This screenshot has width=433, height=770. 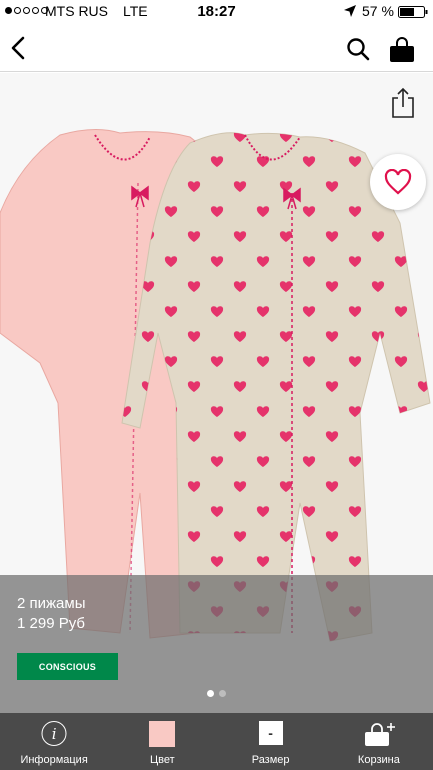 I want to click on tab-cart-label: Корзина, so click(x=378, y=760).